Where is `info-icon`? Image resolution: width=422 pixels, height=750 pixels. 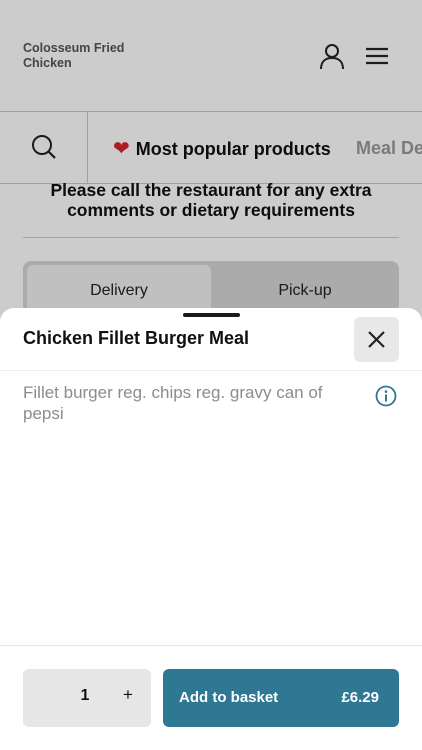 info-icon is located at coordinates (386, 396).